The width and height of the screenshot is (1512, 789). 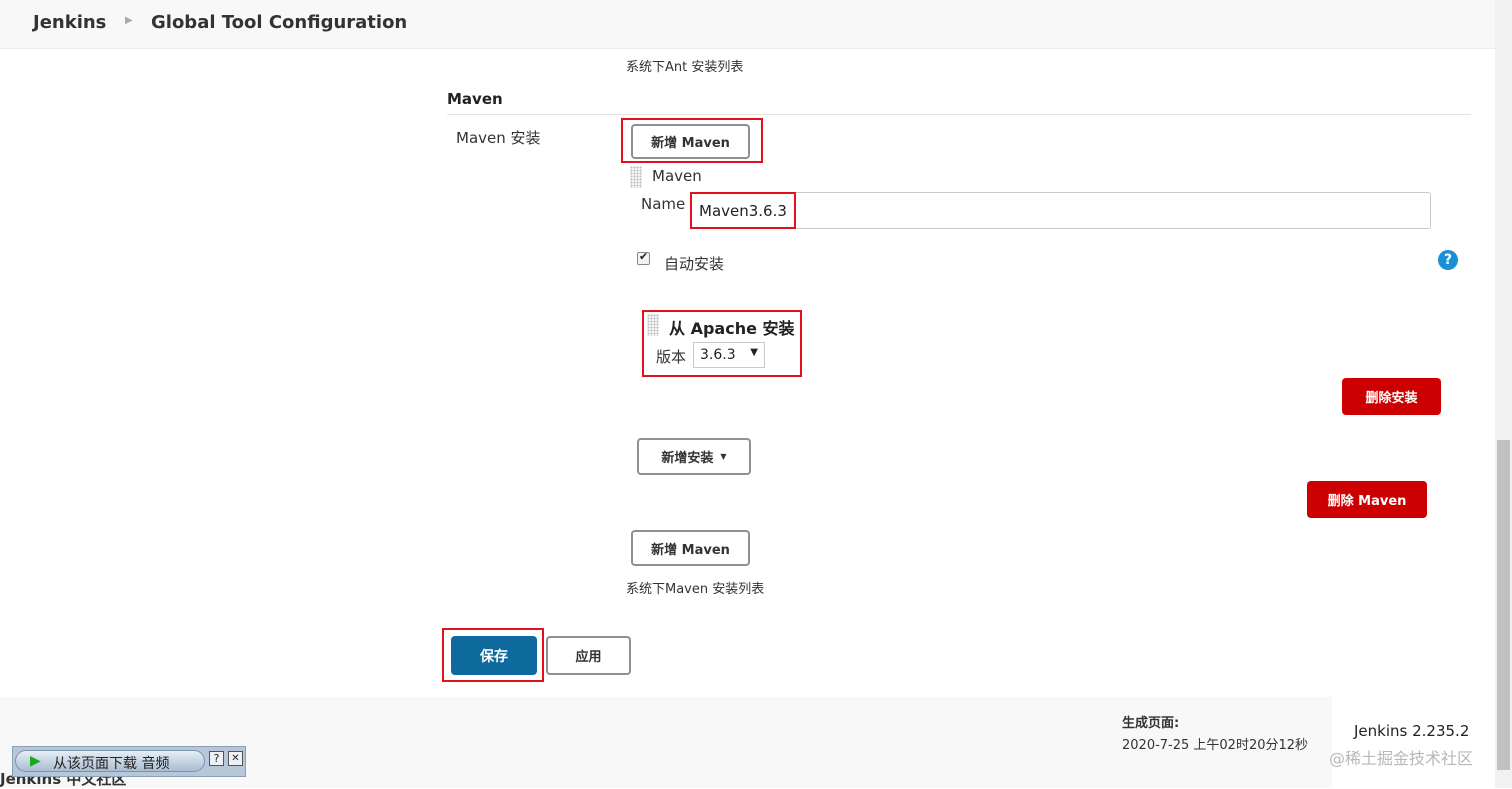 I want to click on highlight-box-name, so click(x=743, y=210).